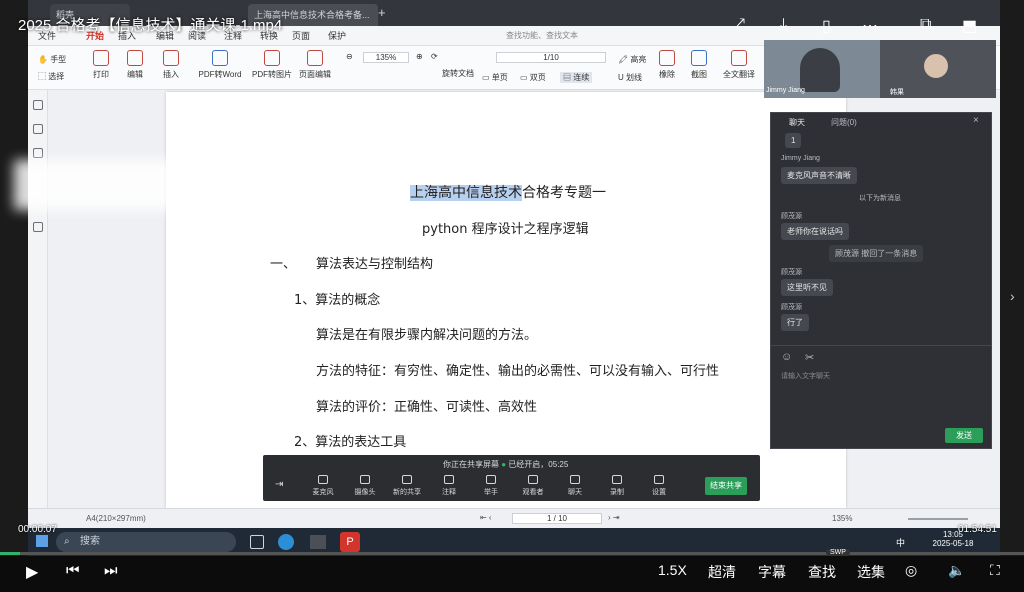  Describe the element at coordinates (973, 26) in the screenshot. I see `fullscreen-window-icon: ⬒` at that location.